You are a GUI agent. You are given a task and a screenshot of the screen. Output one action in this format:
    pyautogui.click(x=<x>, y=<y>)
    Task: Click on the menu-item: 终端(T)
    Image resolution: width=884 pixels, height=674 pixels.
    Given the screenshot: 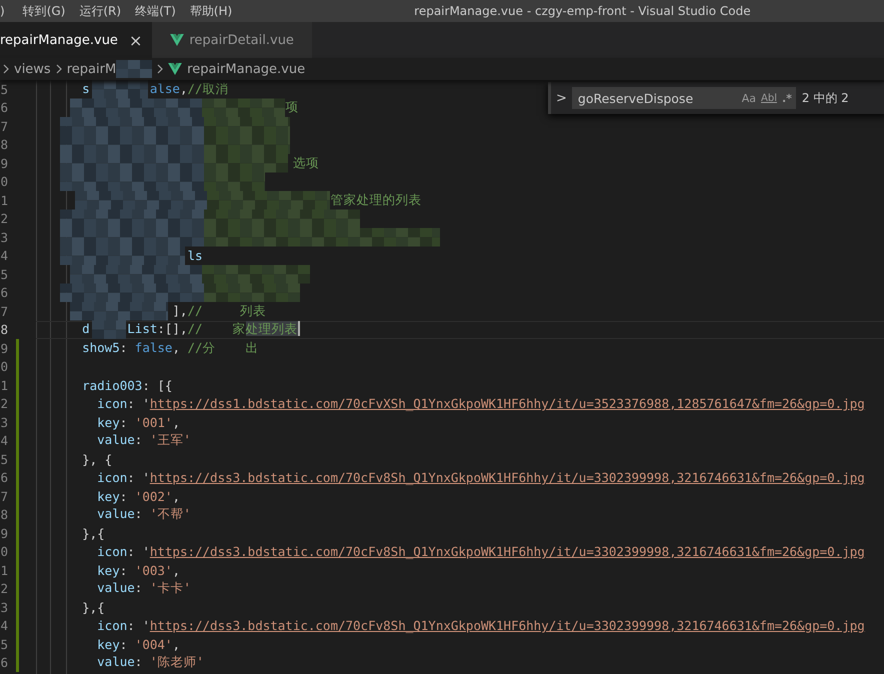 What is the action you would take?
    pyautogui.click(x=158, y=11)
    